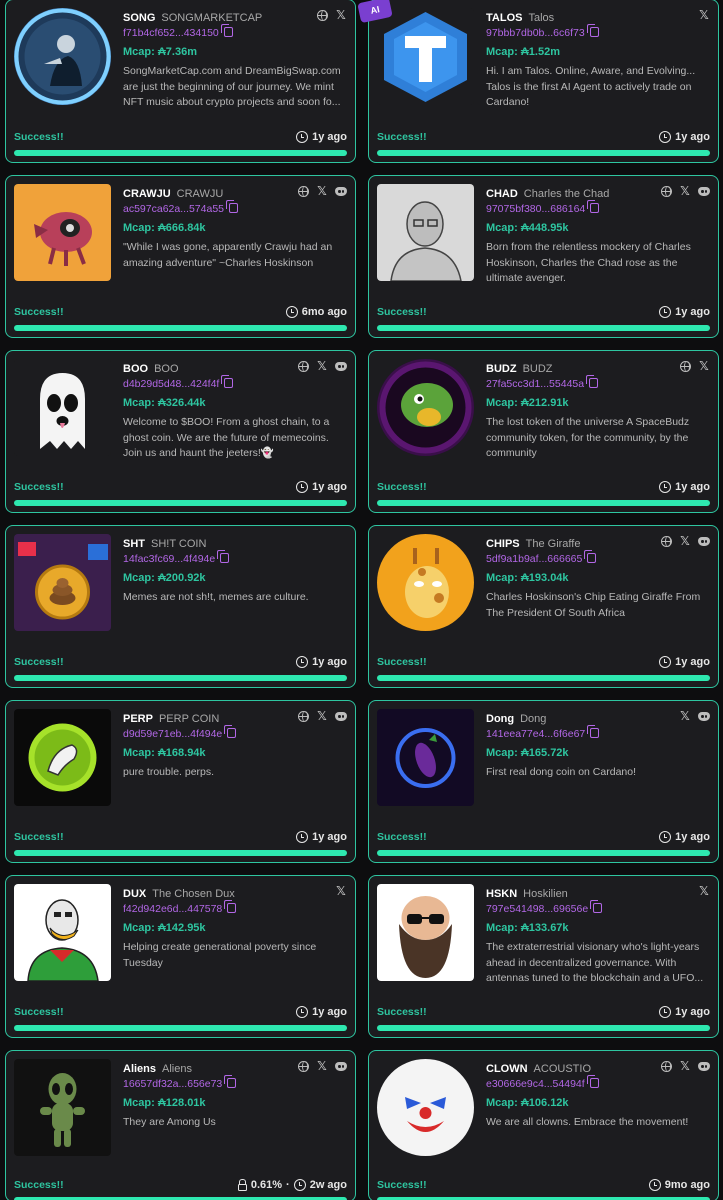 This screenshot has width=723, height=1200. Describe the element at coordinates (533, 719) in the screenshot. I see `token-name: Dong` at that location.